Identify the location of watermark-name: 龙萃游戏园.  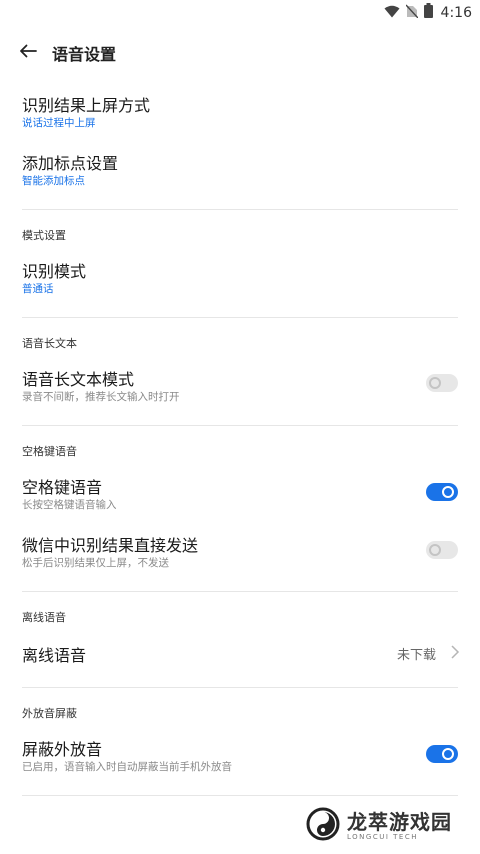
(399, 822).